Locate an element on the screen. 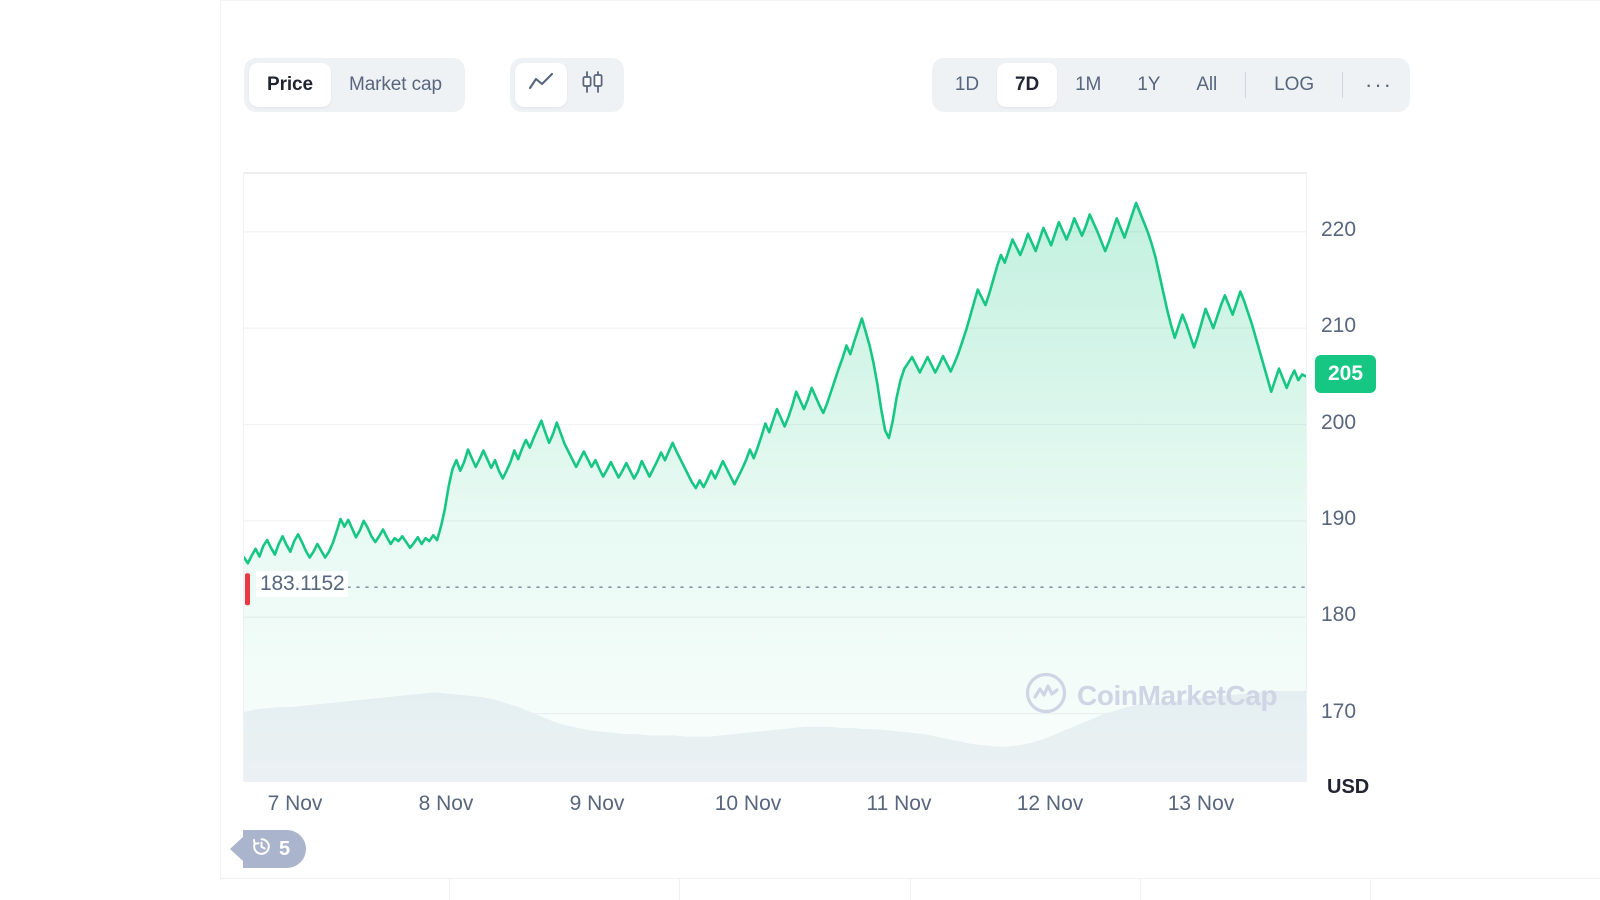 This screenshot has width=1600, height=900. tab-price: Price is located at coordinates (290, 85).